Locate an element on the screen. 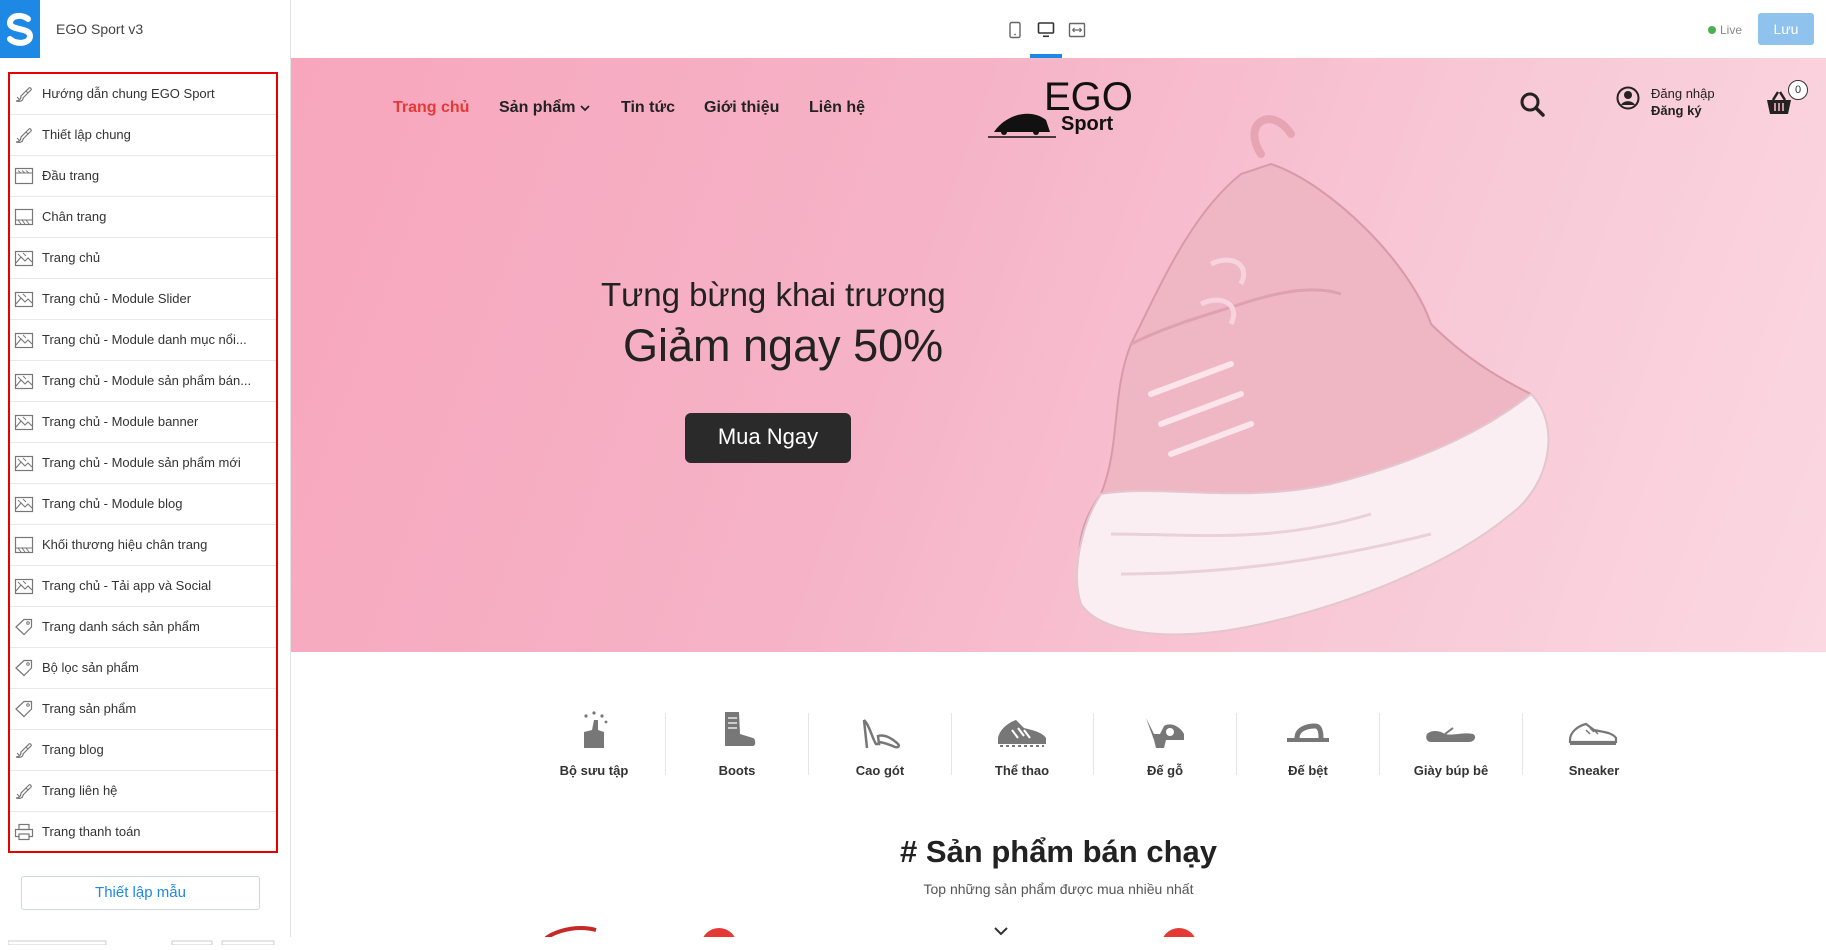 This screenshot has height=950, width=1826. category-item: Cao gót is located at coordinates (880, 748).